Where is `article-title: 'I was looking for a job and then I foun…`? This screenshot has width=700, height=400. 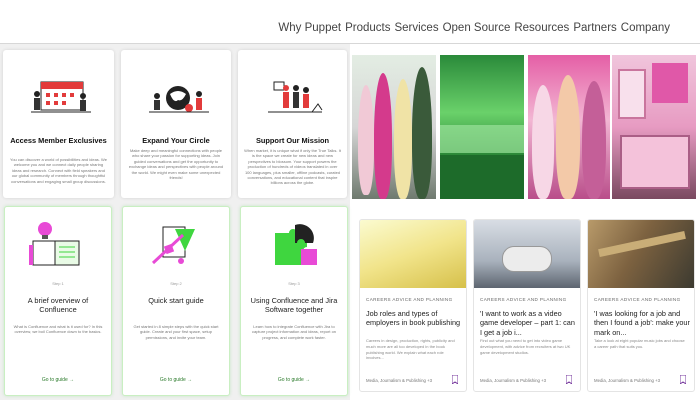
article-title: 'I was looking for a job and then I foun… is located at coordinates (642, 323).